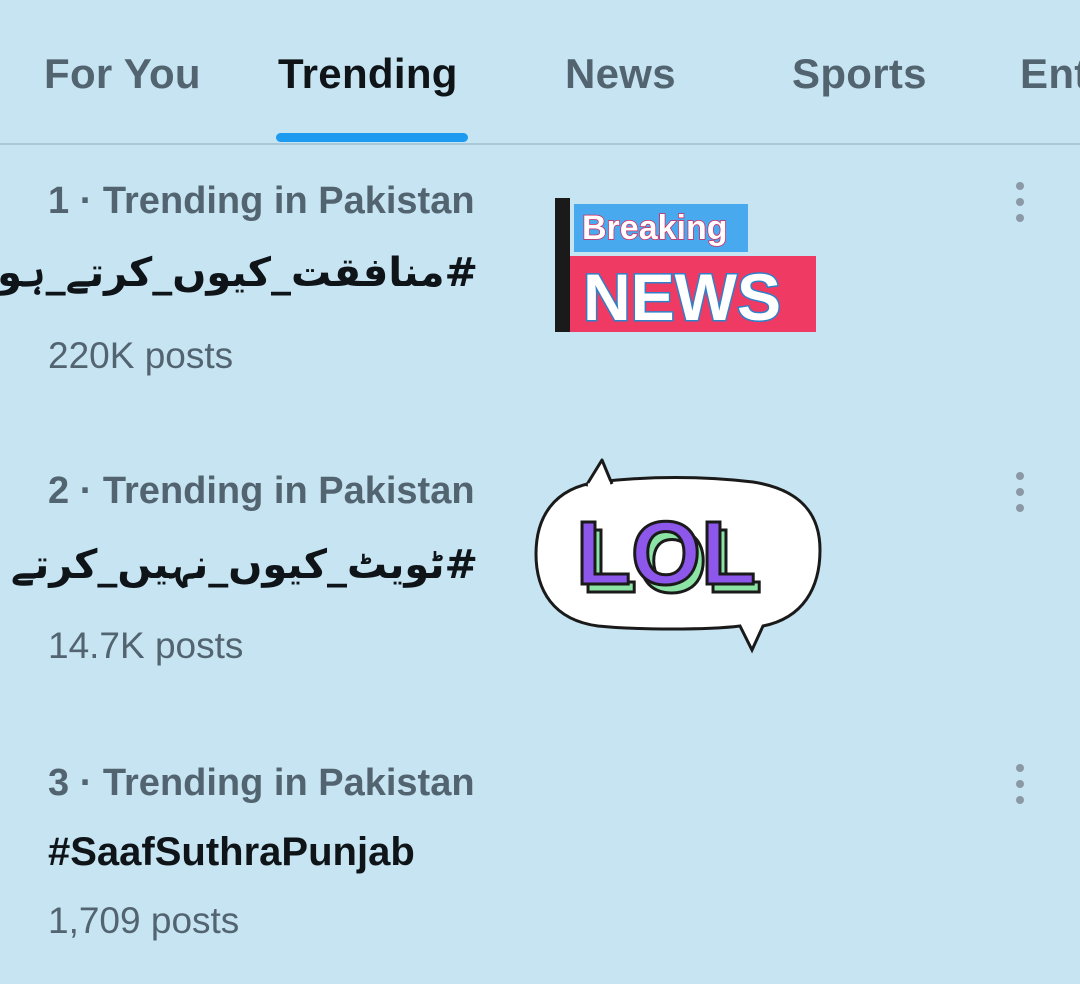 The height and width of the screenshot is (984, 1080). I want to click on trend-context: 3 · Trending in Pakistan, so click(261, 783).